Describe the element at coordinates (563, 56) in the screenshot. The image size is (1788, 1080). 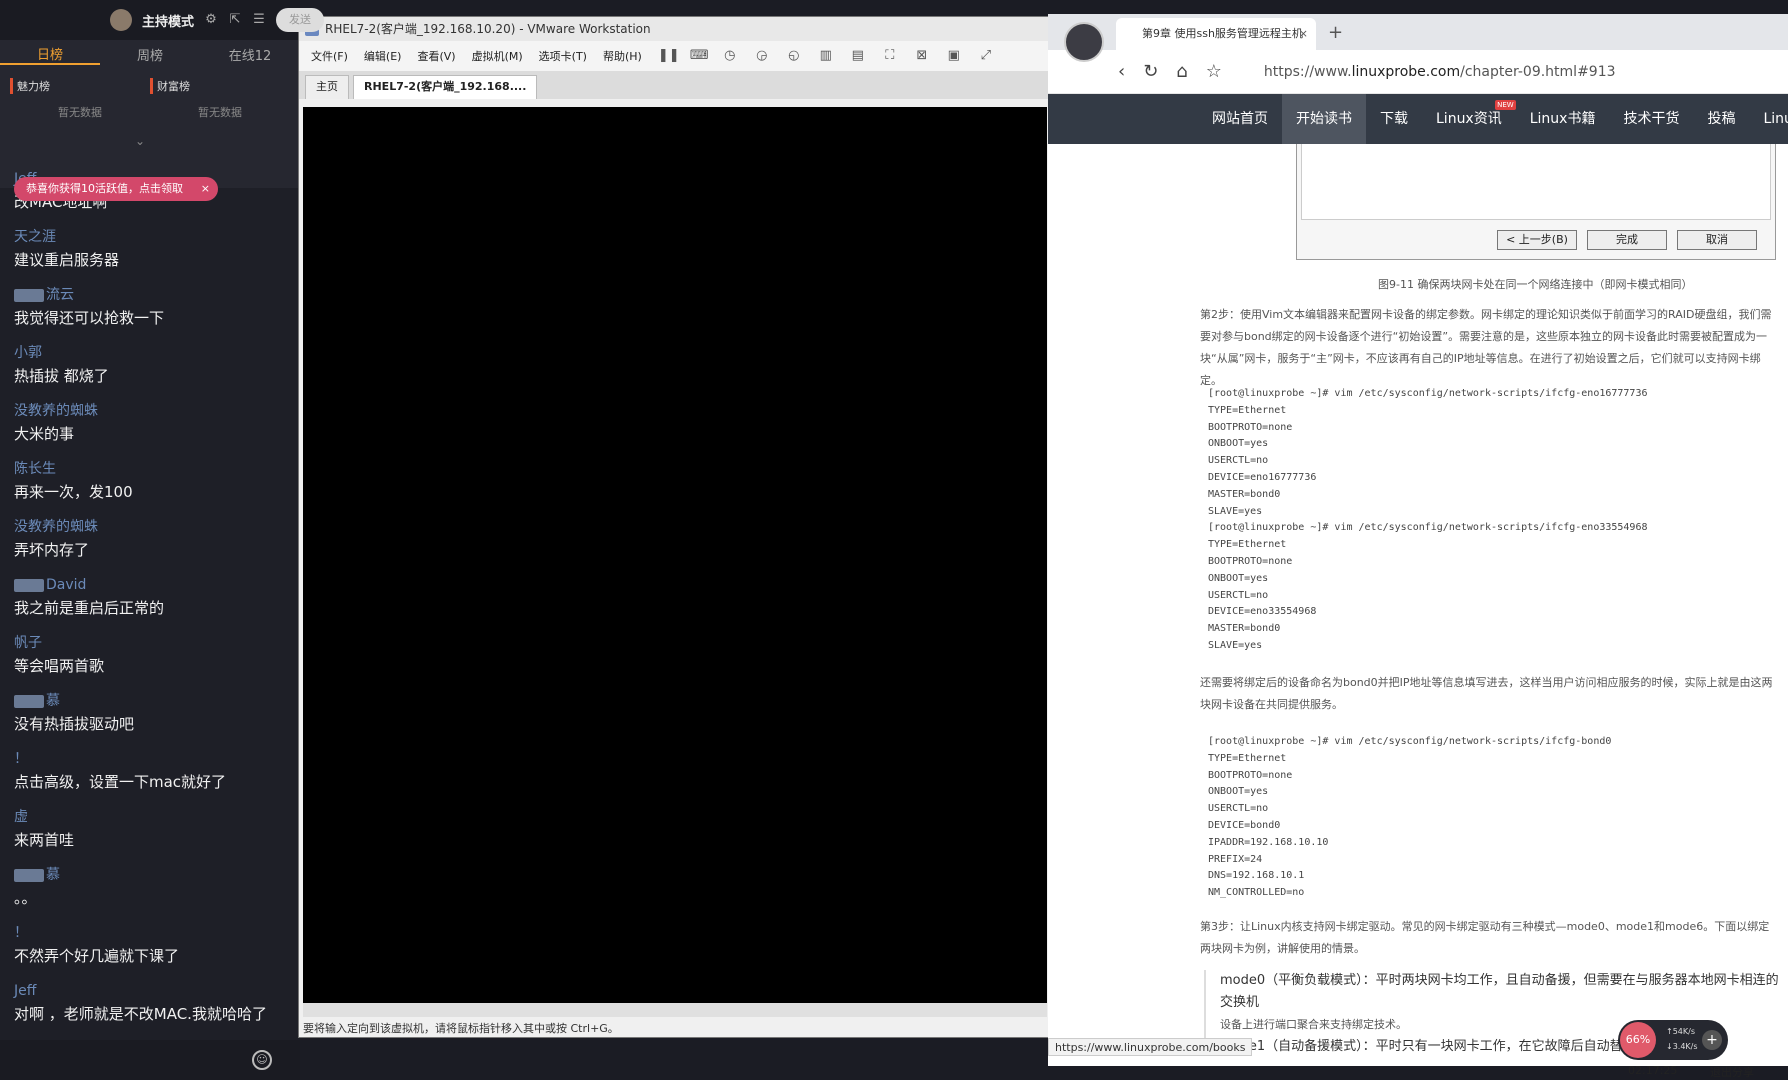
I see `menu-tabs: 选项卡(T)` at that location.